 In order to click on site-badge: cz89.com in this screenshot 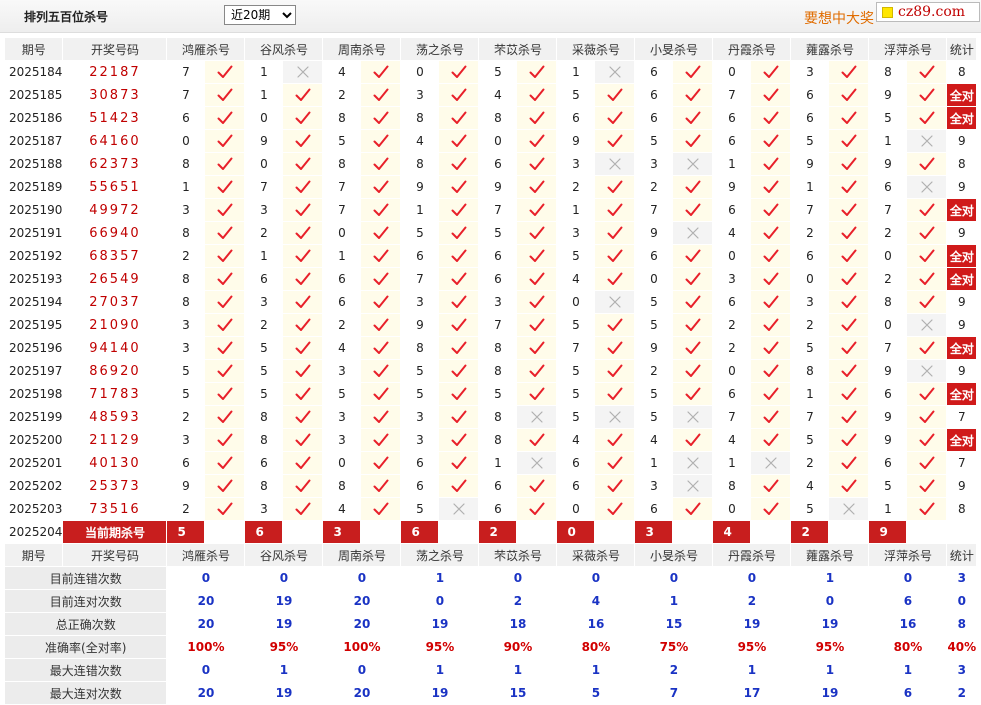, I will do `click(928, 12)`.